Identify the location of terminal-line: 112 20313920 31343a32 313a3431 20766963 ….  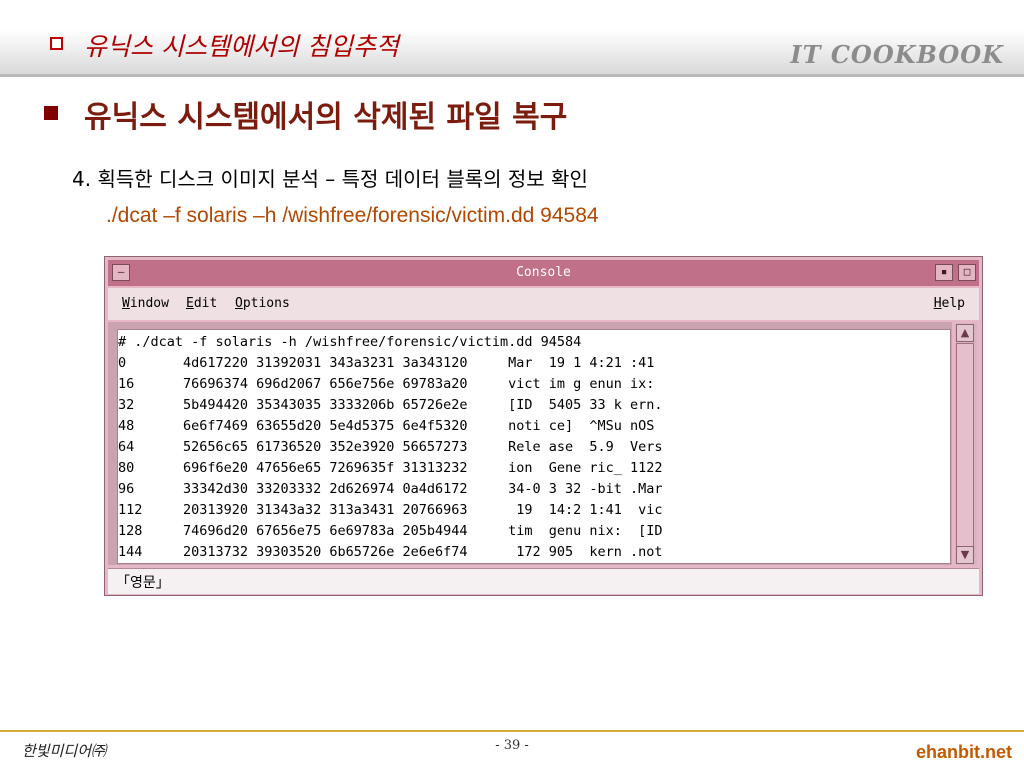
(390, 510).